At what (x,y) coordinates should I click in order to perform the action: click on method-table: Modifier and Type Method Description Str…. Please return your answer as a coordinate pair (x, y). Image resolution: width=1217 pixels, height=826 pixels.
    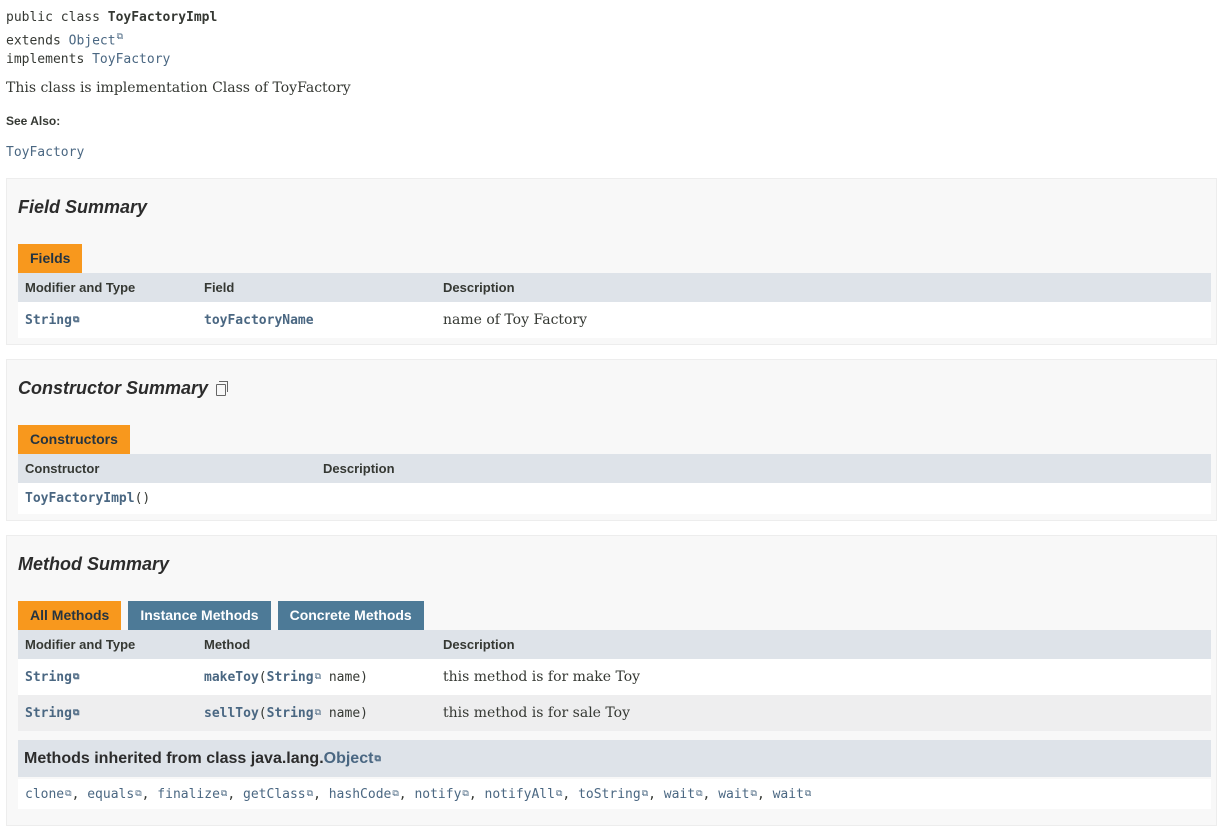
    Looking at the image, I should click on (614, 680).